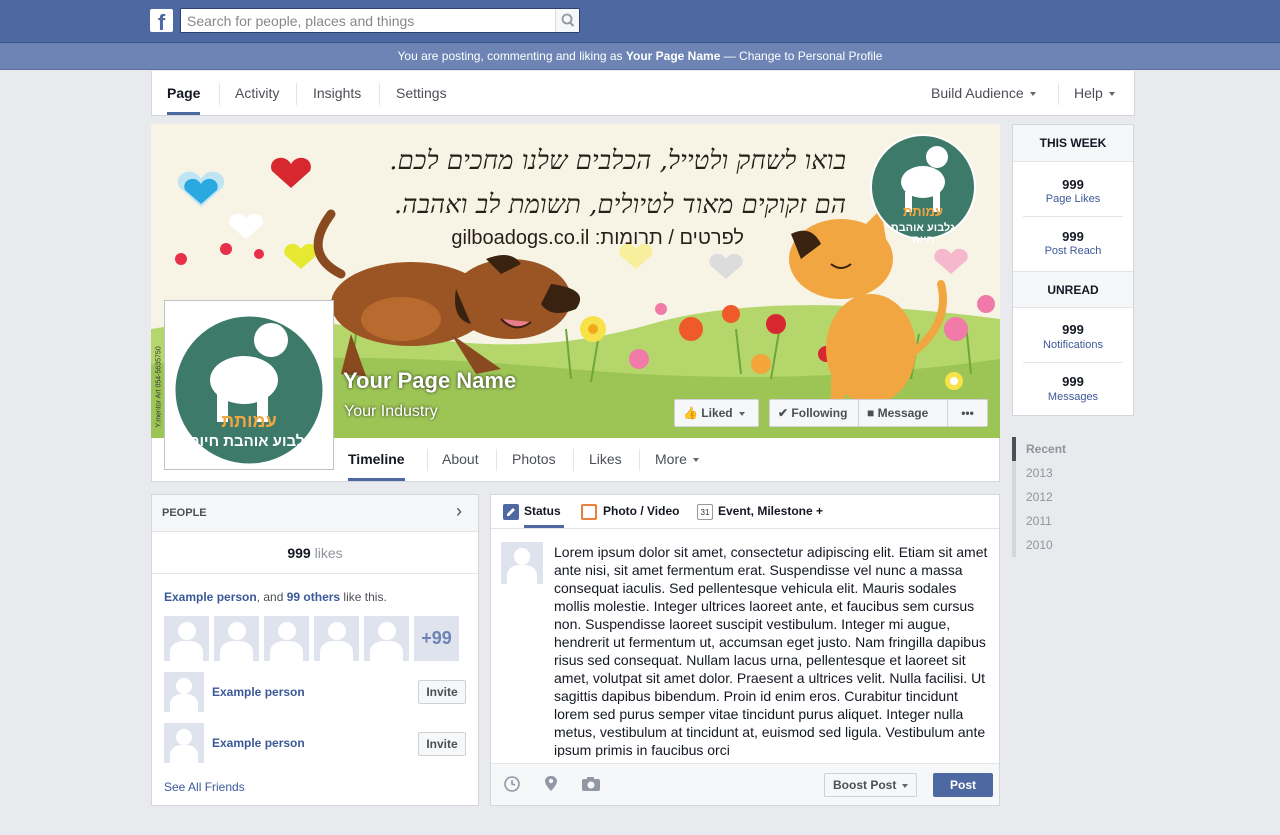 This screenshot has width=1280, height=835. I want to click on following-button: ✔ Following, so click(814, 413).